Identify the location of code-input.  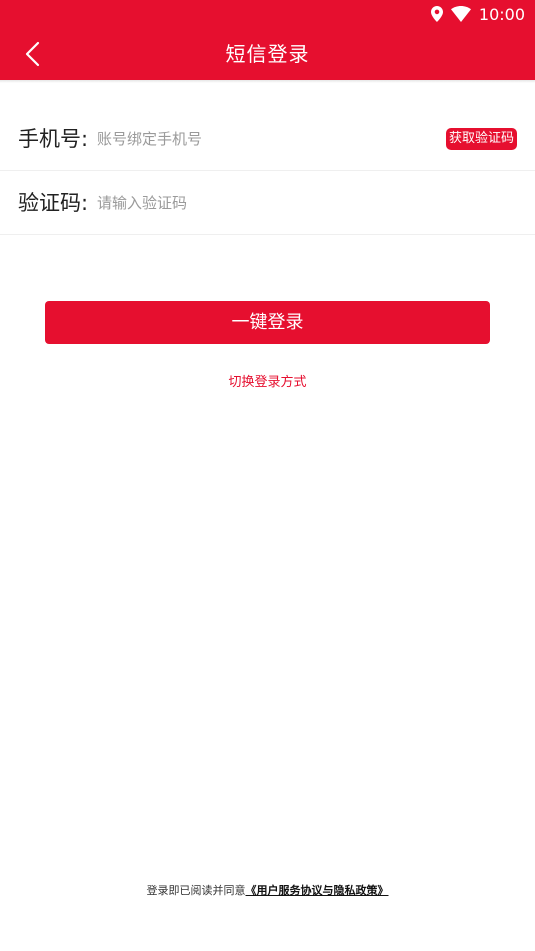
(257, 203).